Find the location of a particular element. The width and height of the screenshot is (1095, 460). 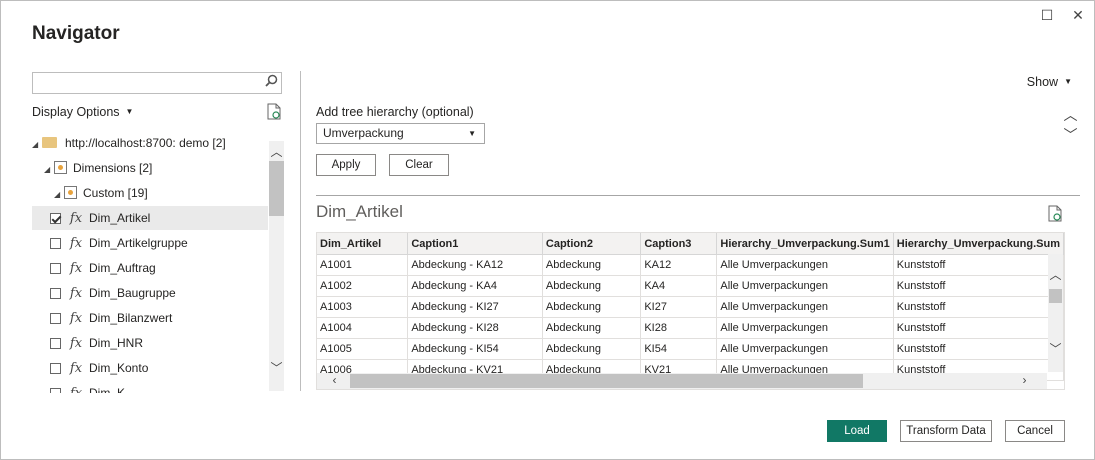

tree-item-label: Dim_Auftrag is located at coordinates (122, 268).